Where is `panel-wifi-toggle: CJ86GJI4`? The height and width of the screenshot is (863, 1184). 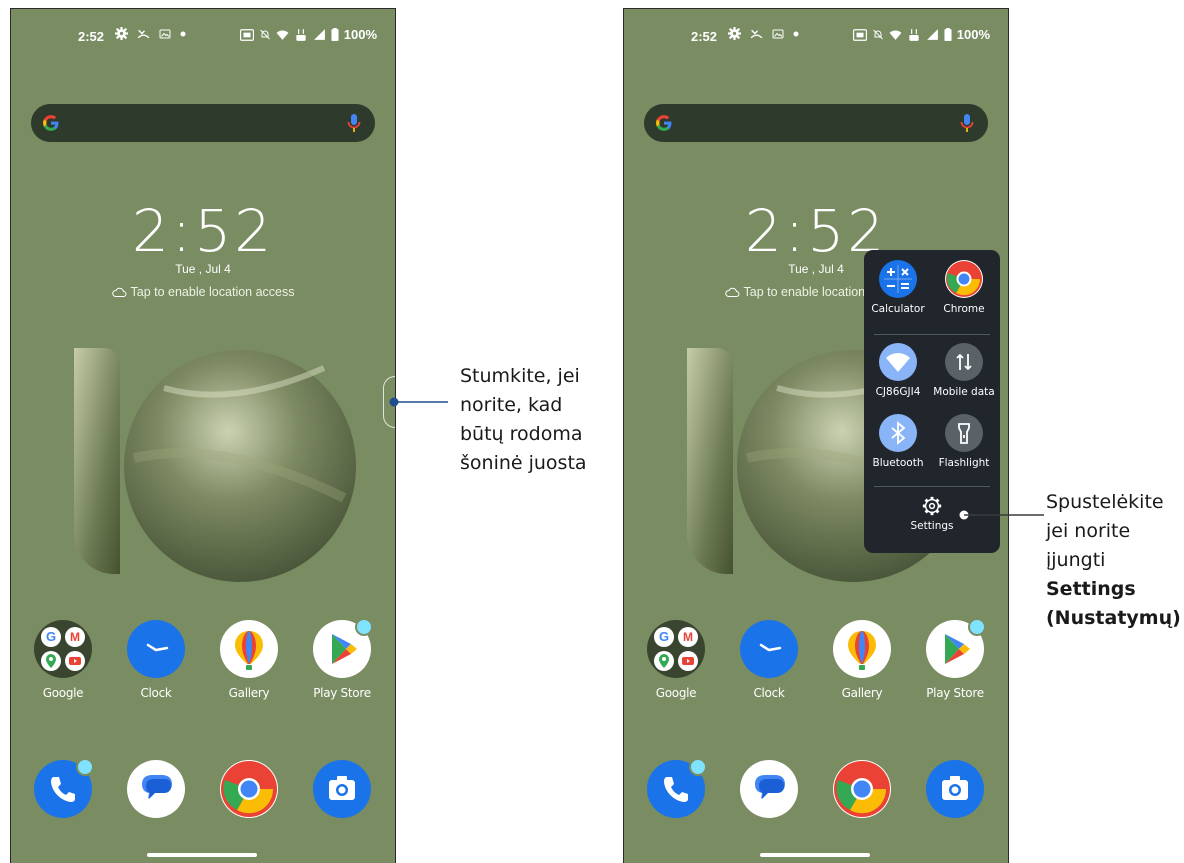 panel-wifi-toggle: CJ86GJI4 is located at coordinates (898, 370).